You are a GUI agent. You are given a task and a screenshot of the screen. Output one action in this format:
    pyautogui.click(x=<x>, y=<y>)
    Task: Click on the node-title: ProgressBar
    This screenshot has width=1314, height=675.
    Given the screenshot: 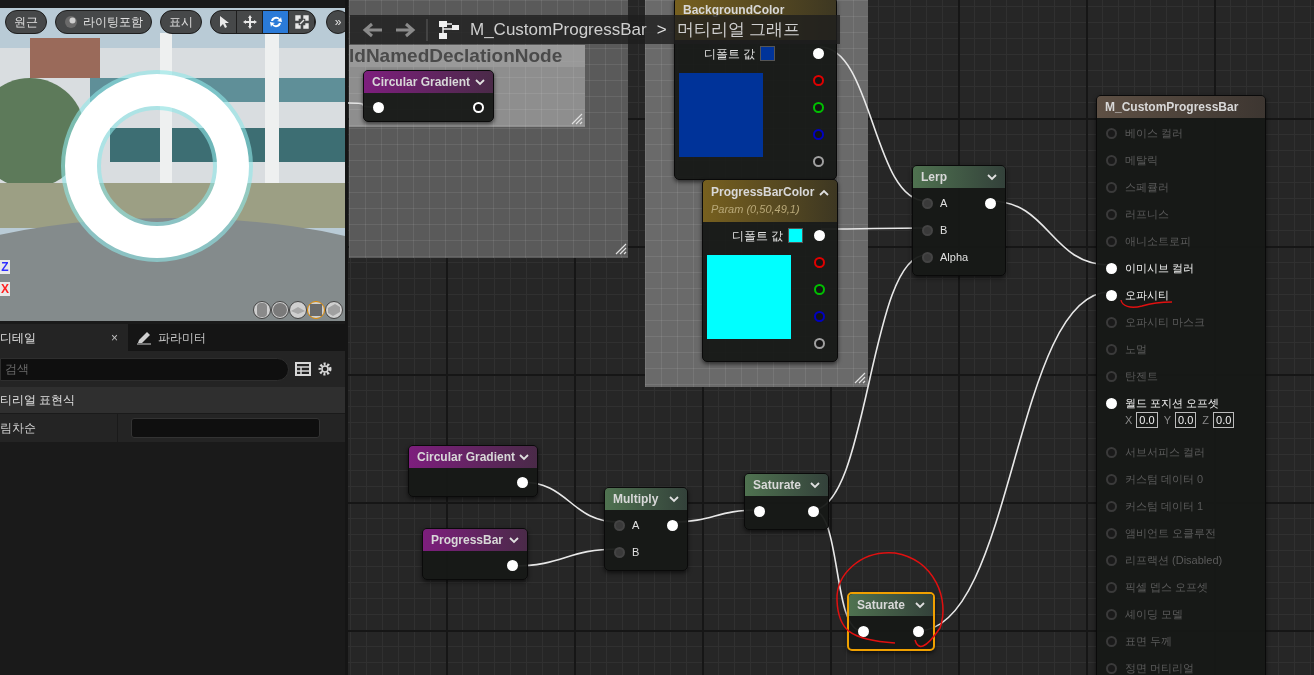 What is the action you would take?
    pyautogui.click(x=467, y=540)
    